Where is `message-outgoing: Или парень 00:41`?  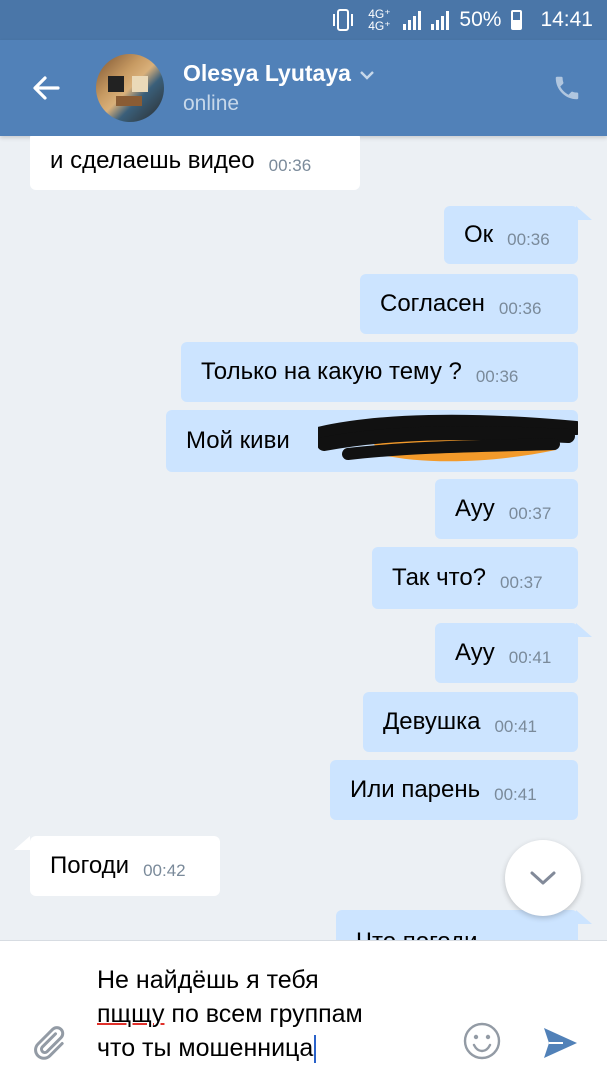 message-outgoing: Или парень 00:41 is located at coordinates (454, 790).